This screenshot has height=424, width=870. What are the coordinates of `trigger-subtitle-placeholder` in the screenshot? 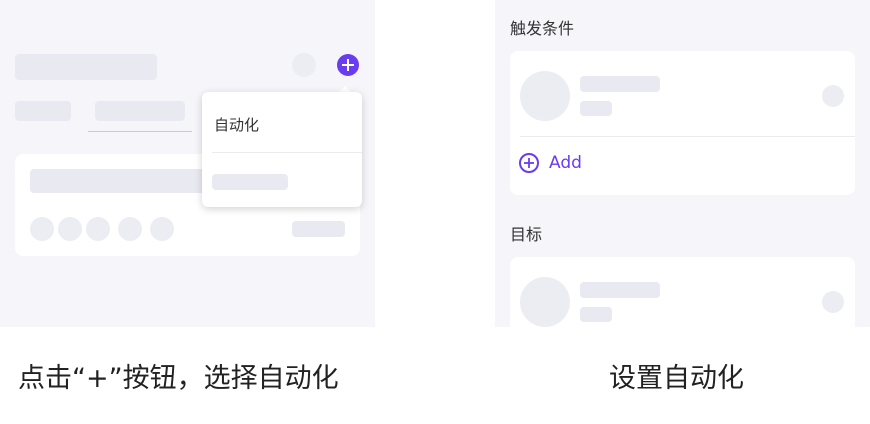 It's located at (596, 108).